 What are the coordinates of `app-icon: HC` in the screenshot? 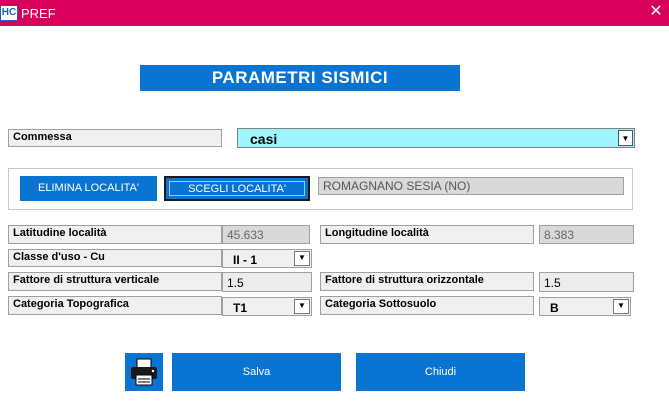 It's located at (9, 13).